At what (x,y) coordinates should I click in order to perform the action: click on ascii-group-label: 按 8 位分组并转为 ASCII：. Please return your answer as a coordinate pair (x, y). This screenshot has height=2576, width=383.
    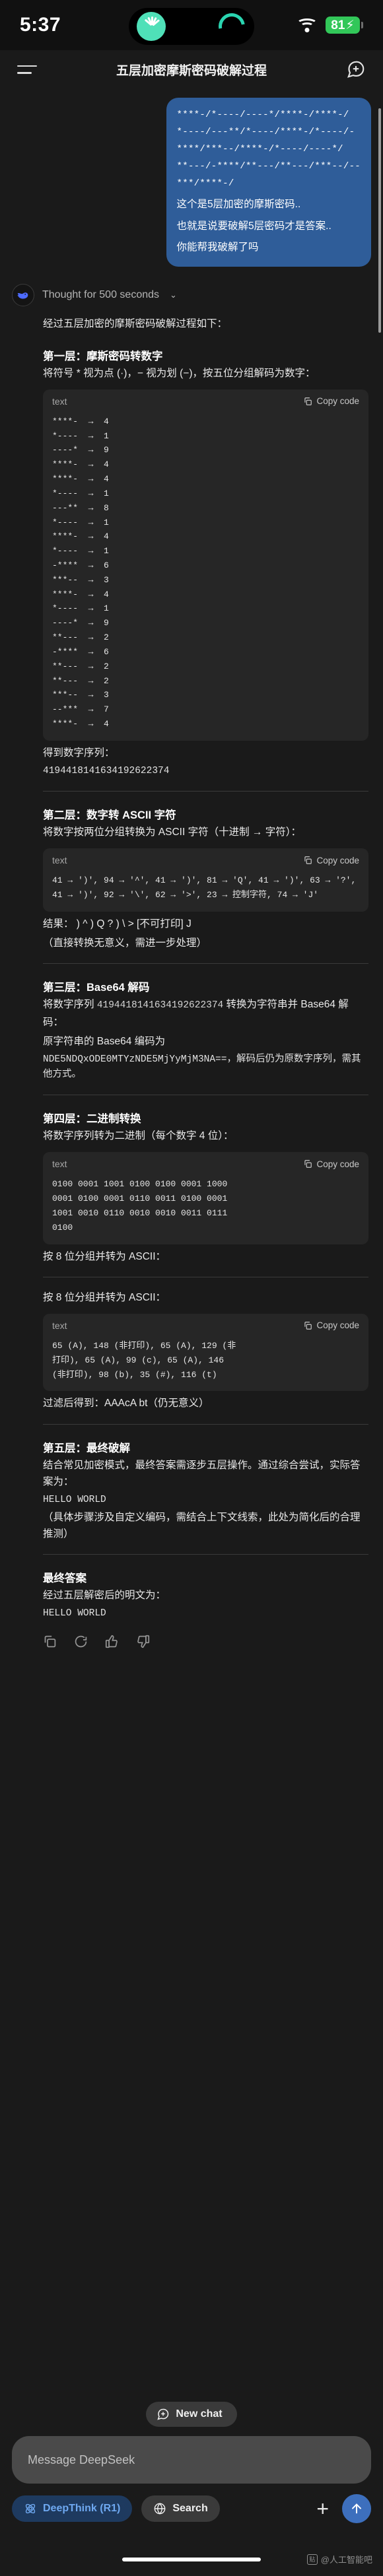
    Looking at the image, I should click on (104, 1297).